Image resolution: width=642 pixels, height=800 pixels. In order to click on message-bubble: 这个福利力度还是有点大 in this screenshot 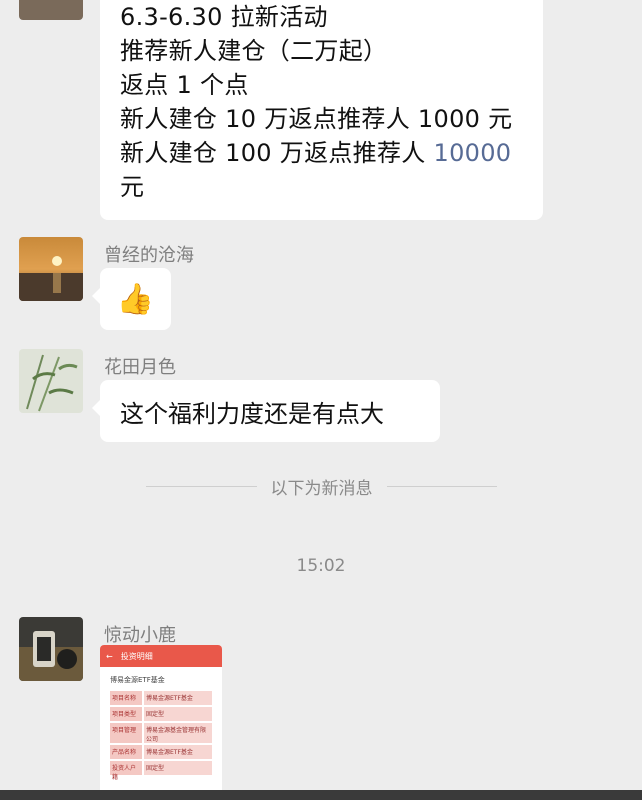, I will do `click(266, 411)`.